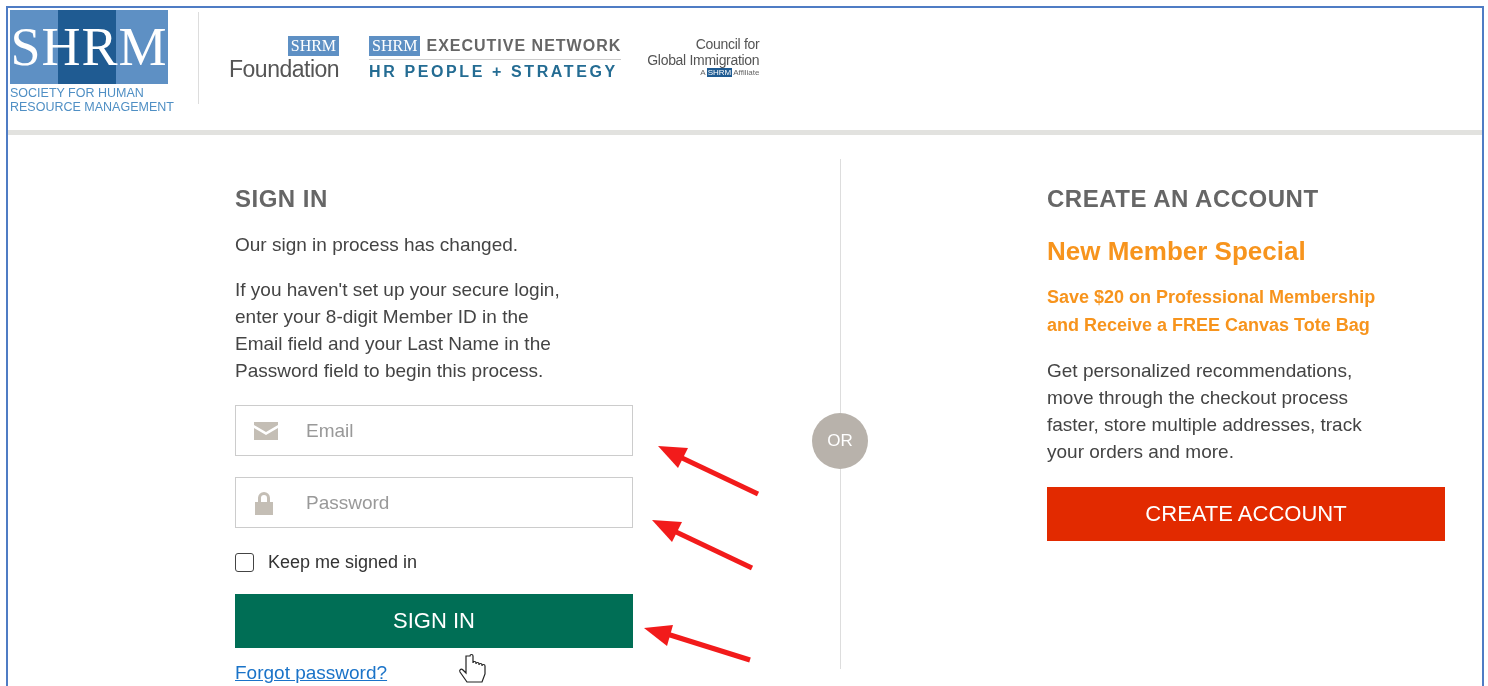 The image size is (1488, 686). What do you see at coordinates (397, 330) in the screenshot?
I see `instructions-text: If you haven't set up your secure login, enter your 8-digit Member ID in the Email field and your Last Name in the Password field to begin this process.` at bounding box center [397, 330].